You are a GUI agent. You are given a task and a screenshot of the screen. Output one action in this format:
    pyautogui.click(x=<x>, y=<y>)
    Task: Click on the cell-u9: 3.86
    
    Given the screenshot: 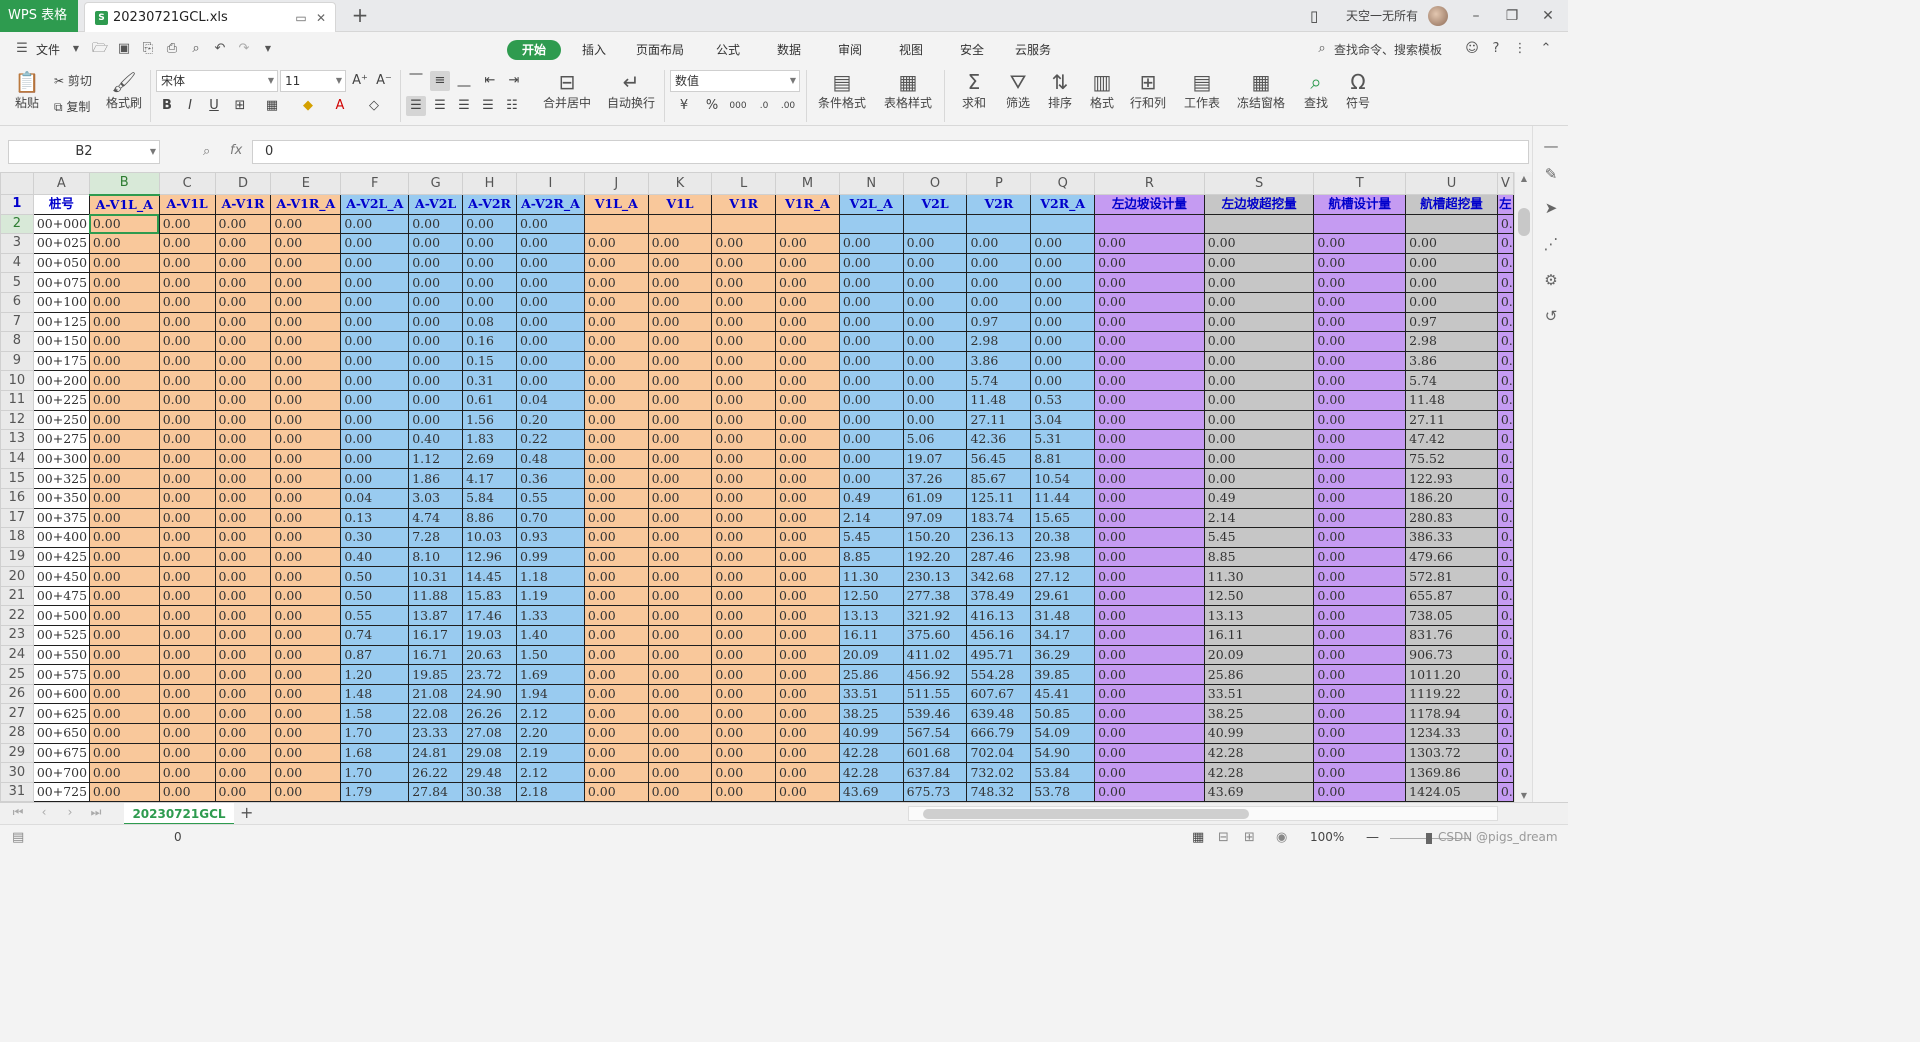 What is the action you would take?
    pyautogui.click(x=1451, y=361)
    